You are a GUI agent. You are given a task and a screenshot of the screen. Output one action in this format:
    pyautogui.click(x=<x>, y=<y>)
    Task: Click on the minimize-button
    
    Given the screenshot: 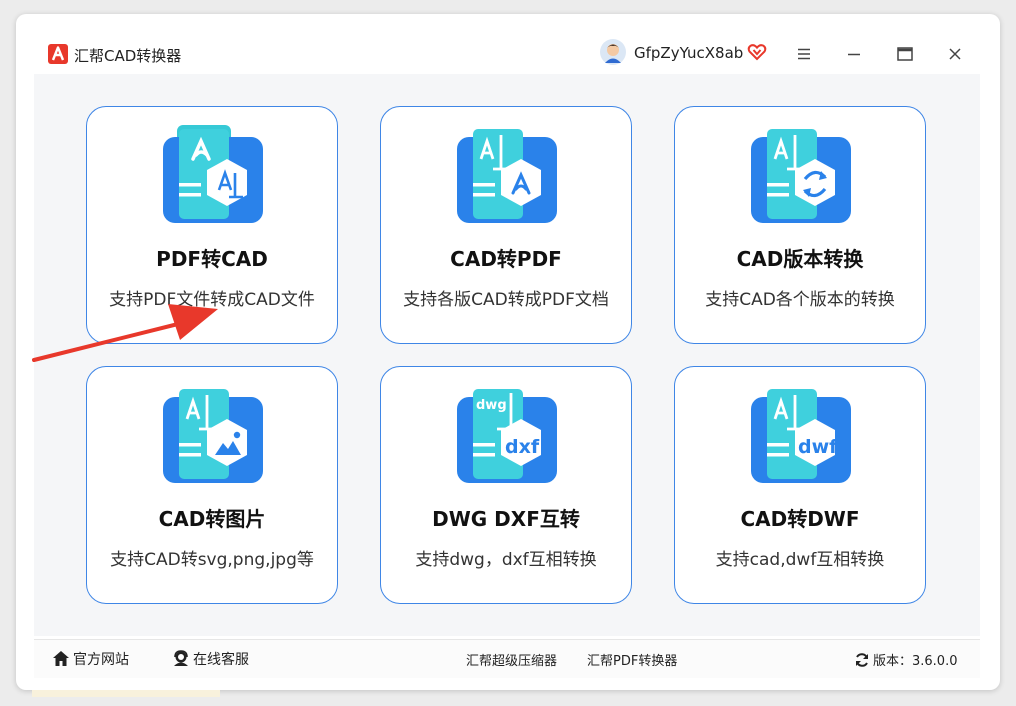 What is the action you would take?
    pyautogui.click(x=854, y=54)
    